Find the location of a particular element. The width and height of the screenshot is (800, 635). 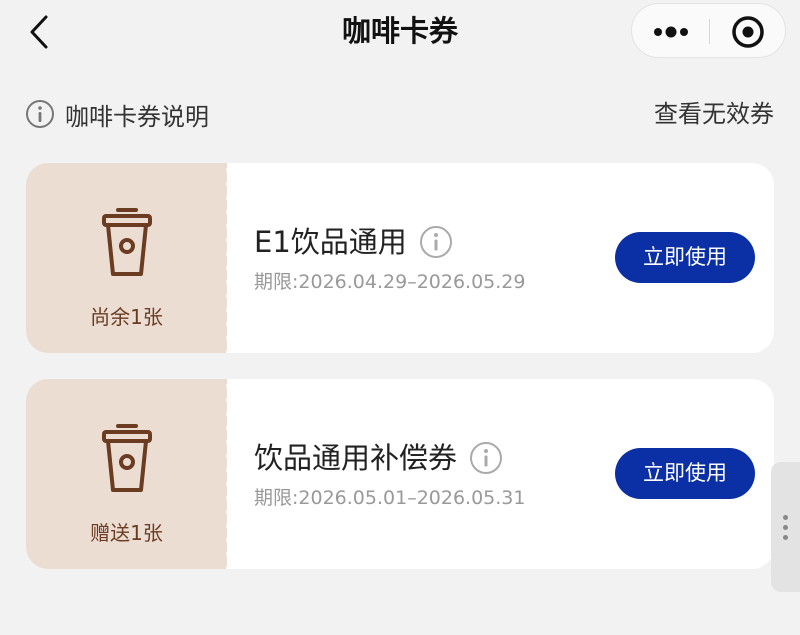

coupon-stub: 赠送1张 is located at coordinates (126, 474).